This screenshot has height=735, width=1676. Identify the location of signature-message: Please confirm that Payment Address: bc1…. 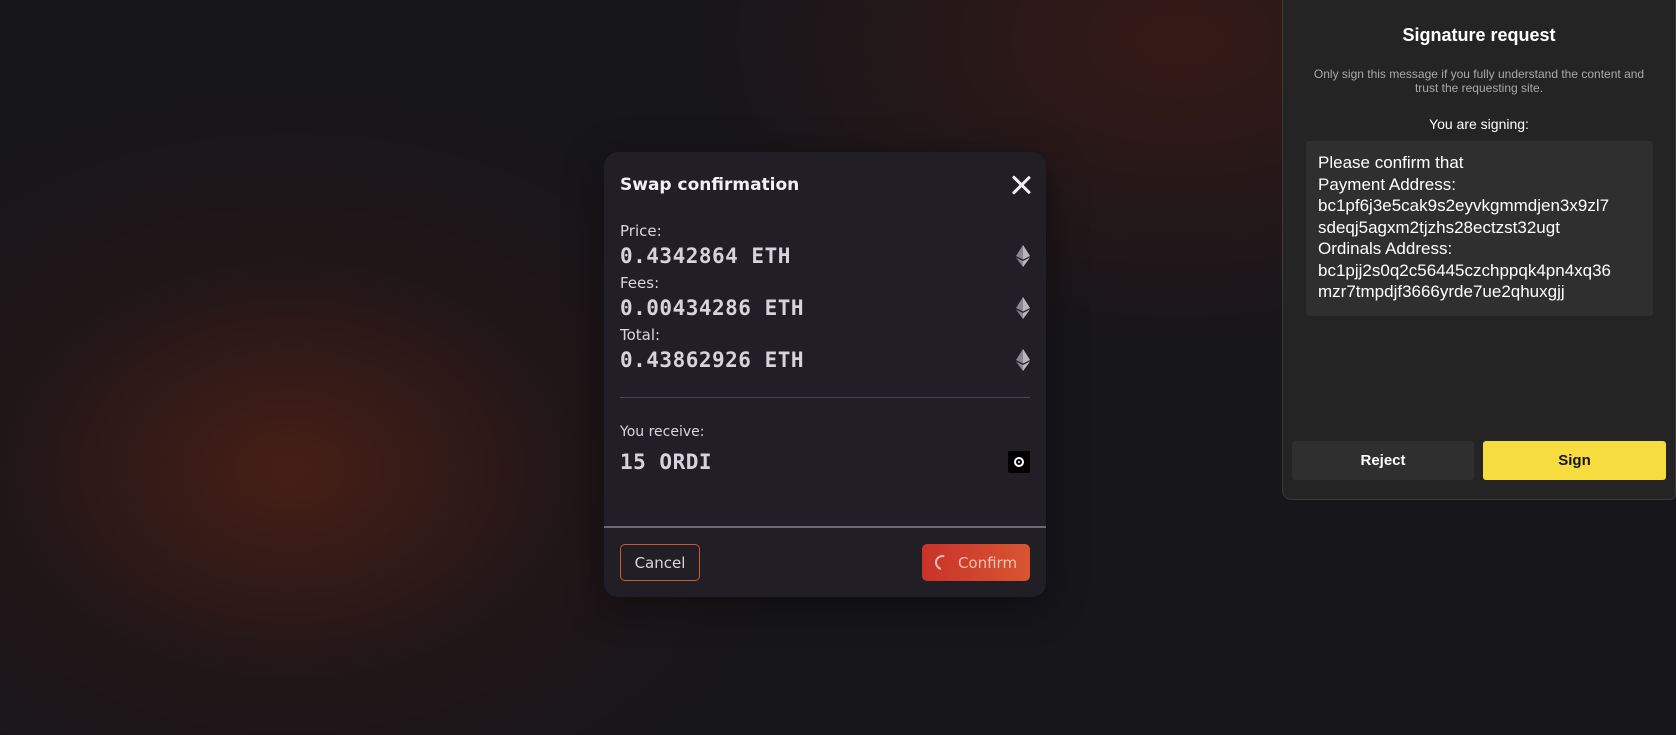
(1479, 228).